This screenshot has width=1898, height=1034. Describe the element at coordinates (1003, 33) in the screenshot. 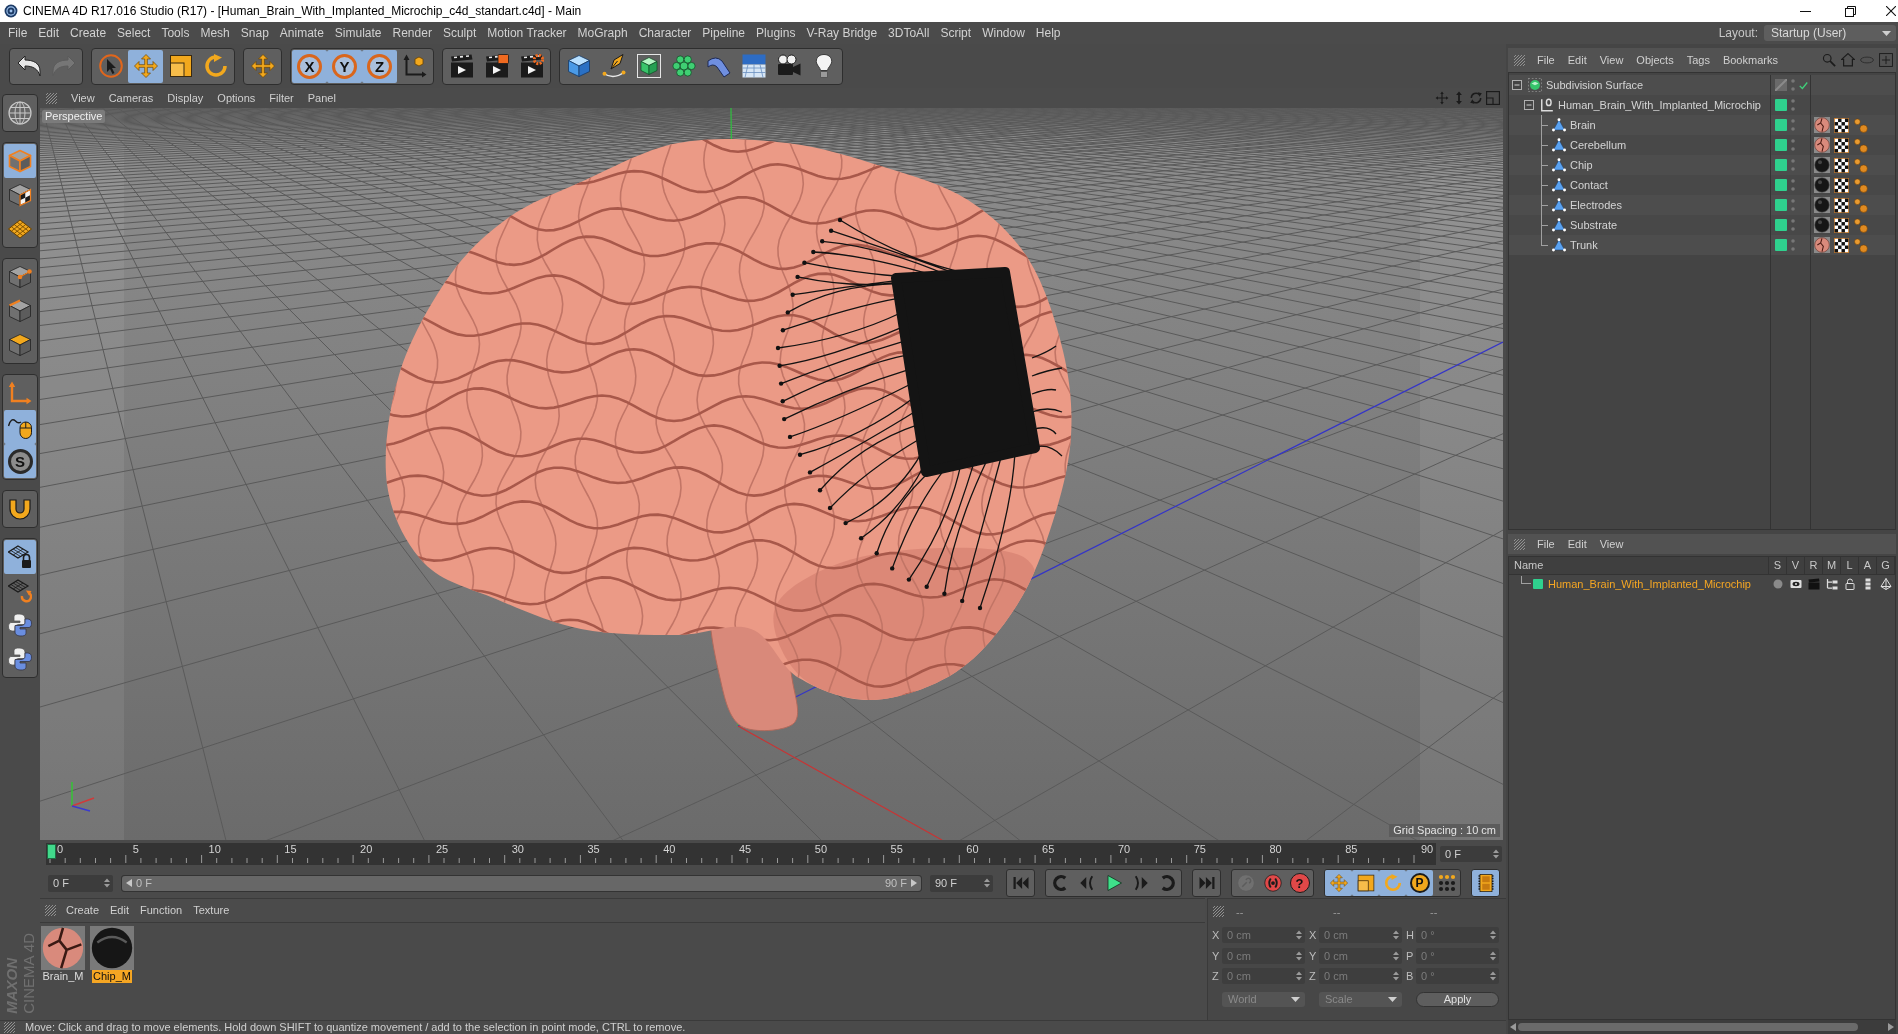

I see `menu-item: Window` at that location.